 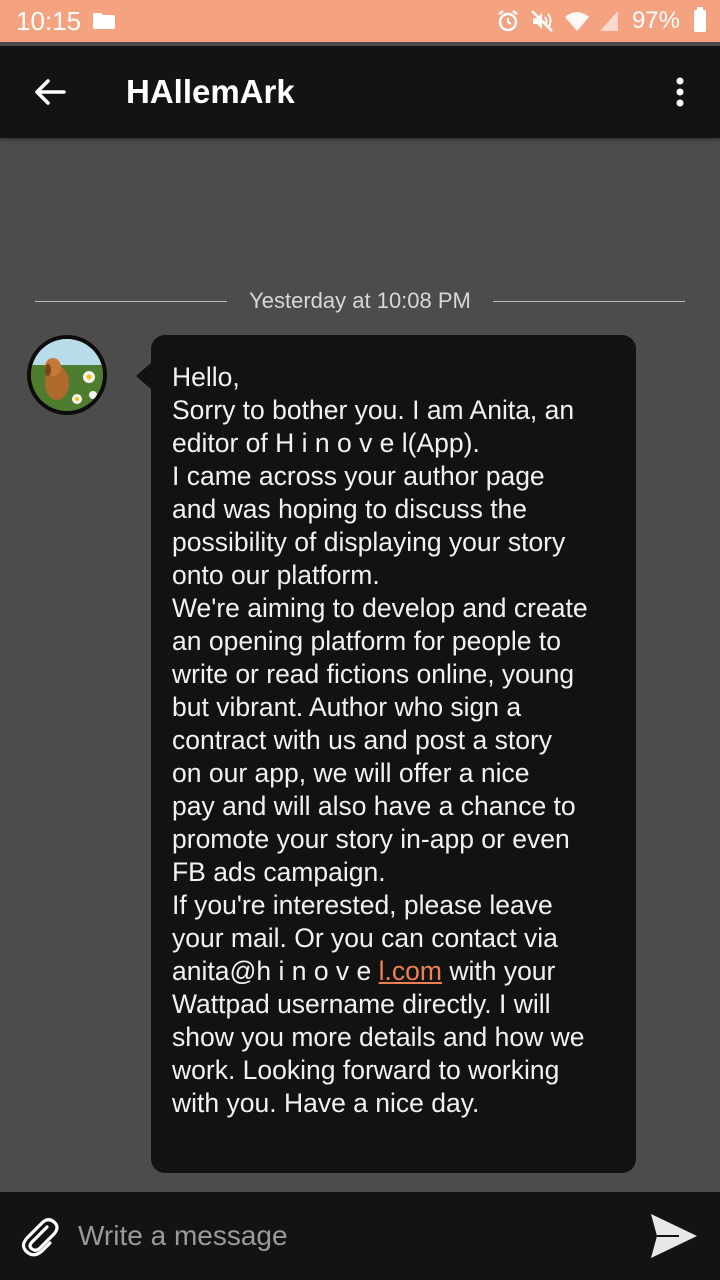 I want to click on back-button, so click(x=50, y=92).